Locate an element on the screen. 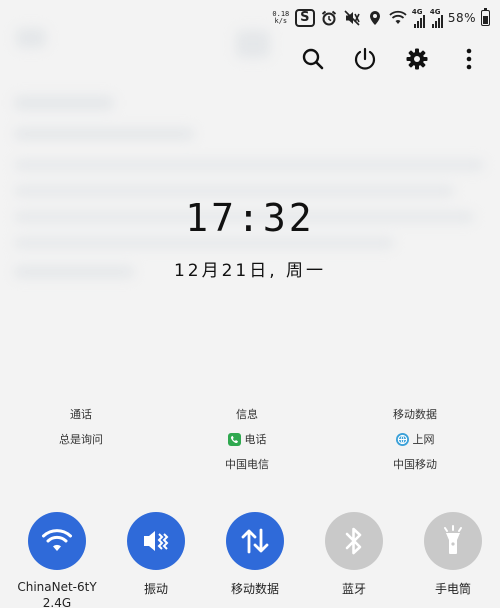  gear-icon is located at coordinates (417, 59).